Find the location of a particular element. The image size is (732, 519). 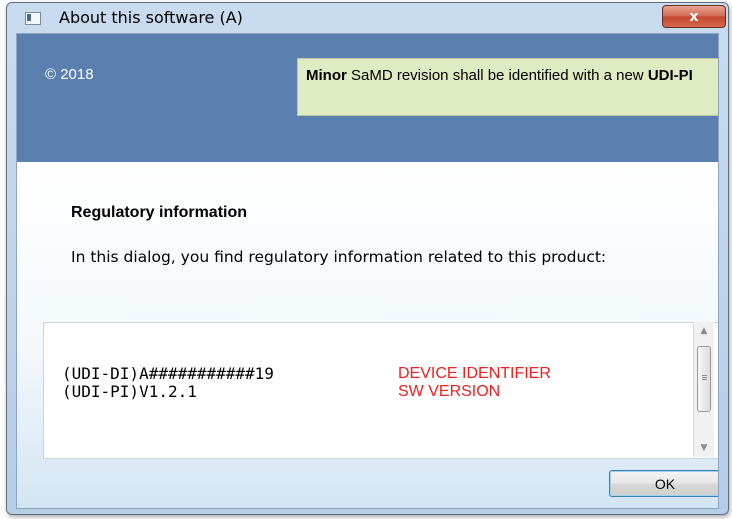

scrollbar-thumb is located at coordinates (704, 379).